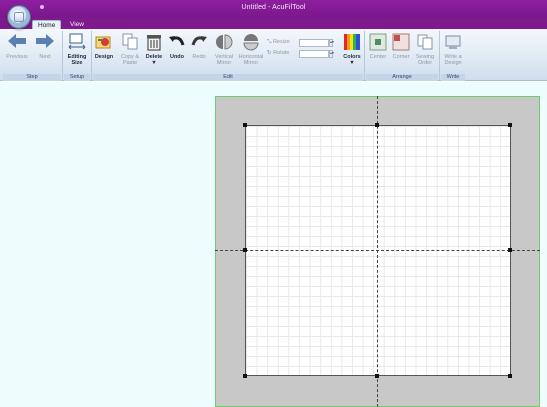  I want to click on resize-handle-left, so click(245, 250).